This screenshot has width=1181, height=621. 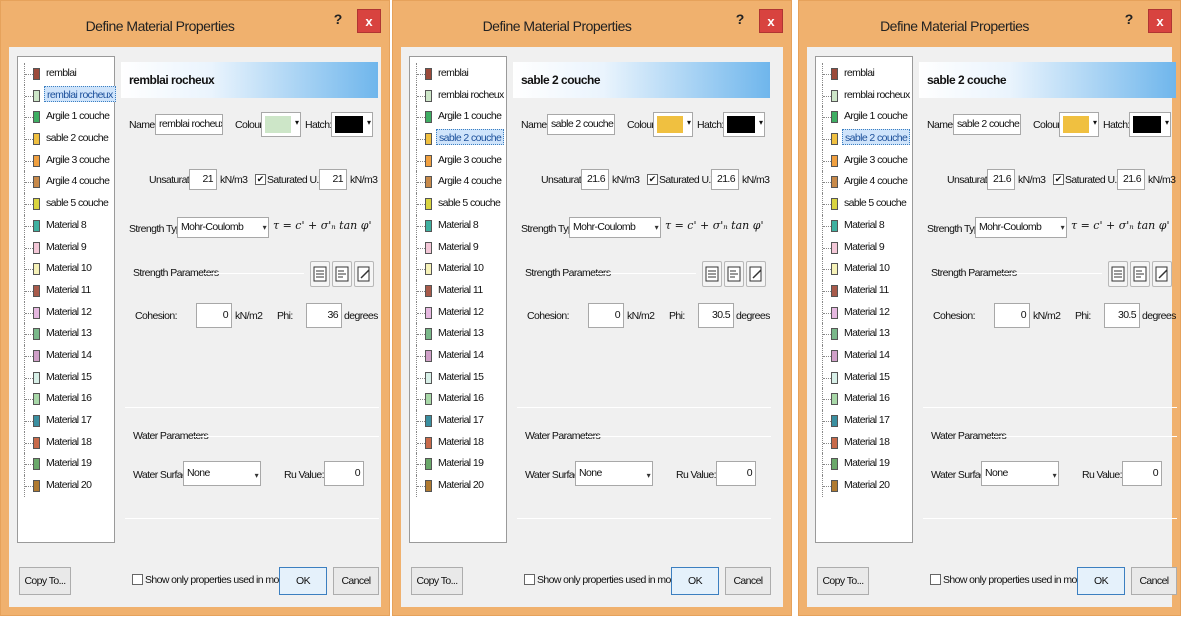 What do you see at coordinates (333, 179) in the screenshot?
I see `saturated-input: 21` at bounding box center [333, 179].